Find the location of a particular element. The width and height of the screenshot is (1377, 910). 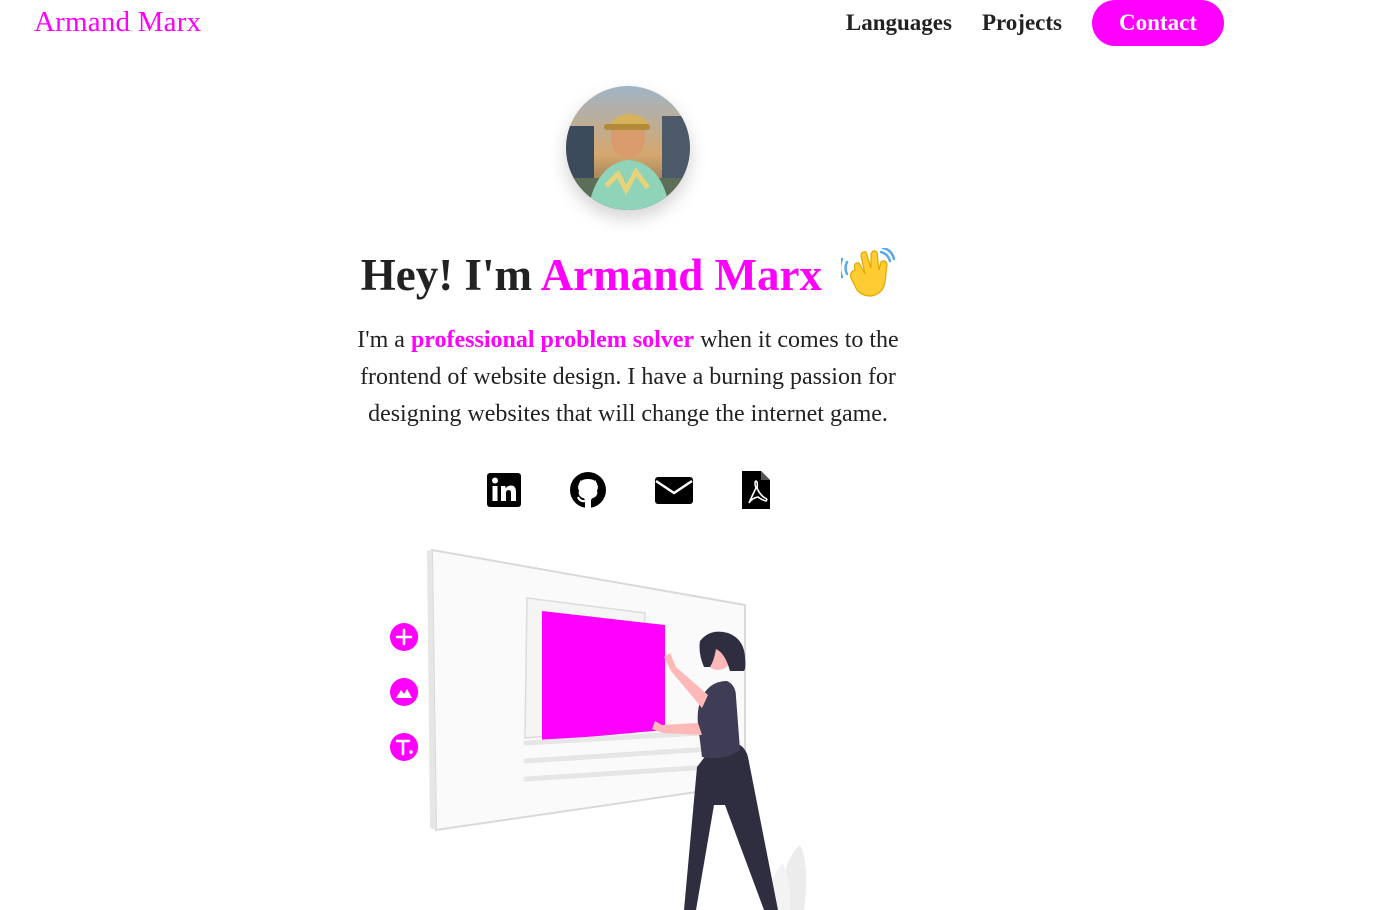

profile-avatar is located at coordinates (628, 148).